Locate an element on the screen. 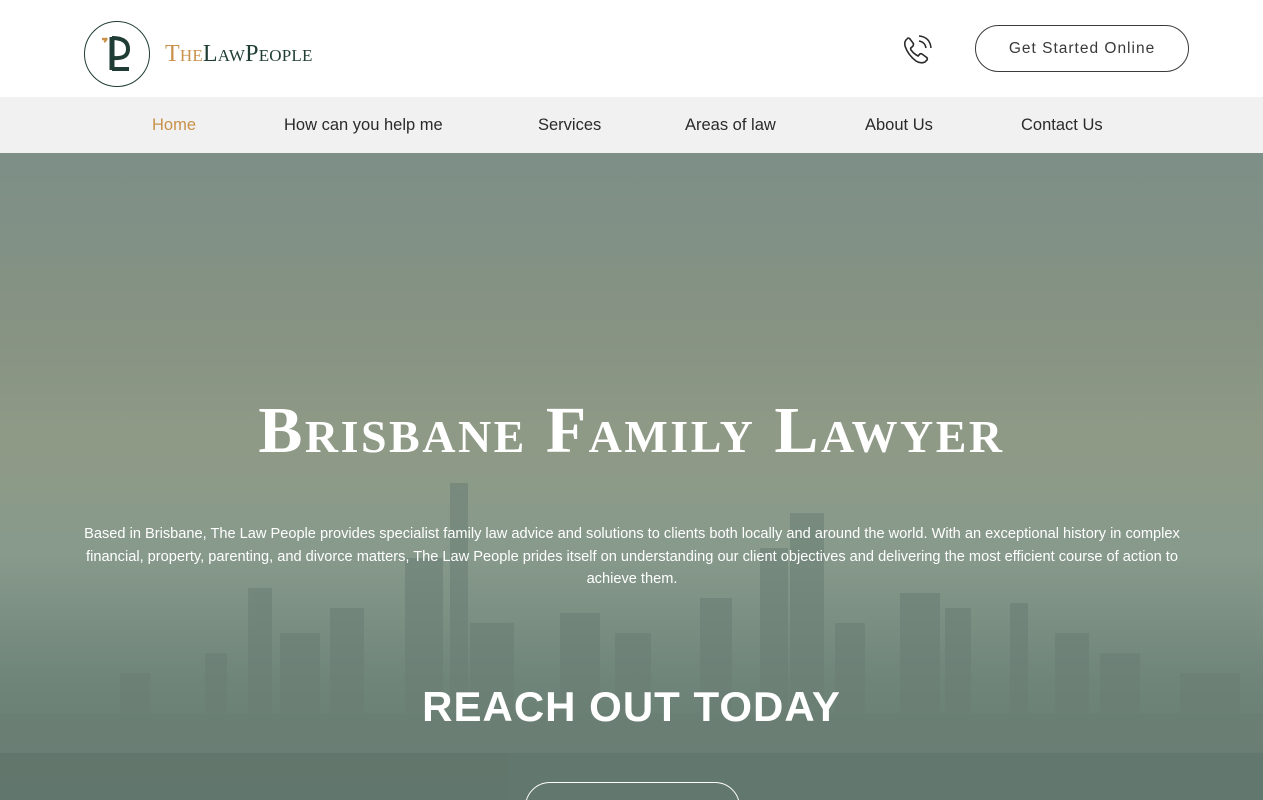  phone-ringing-icon is located at coordinates (917, 50).